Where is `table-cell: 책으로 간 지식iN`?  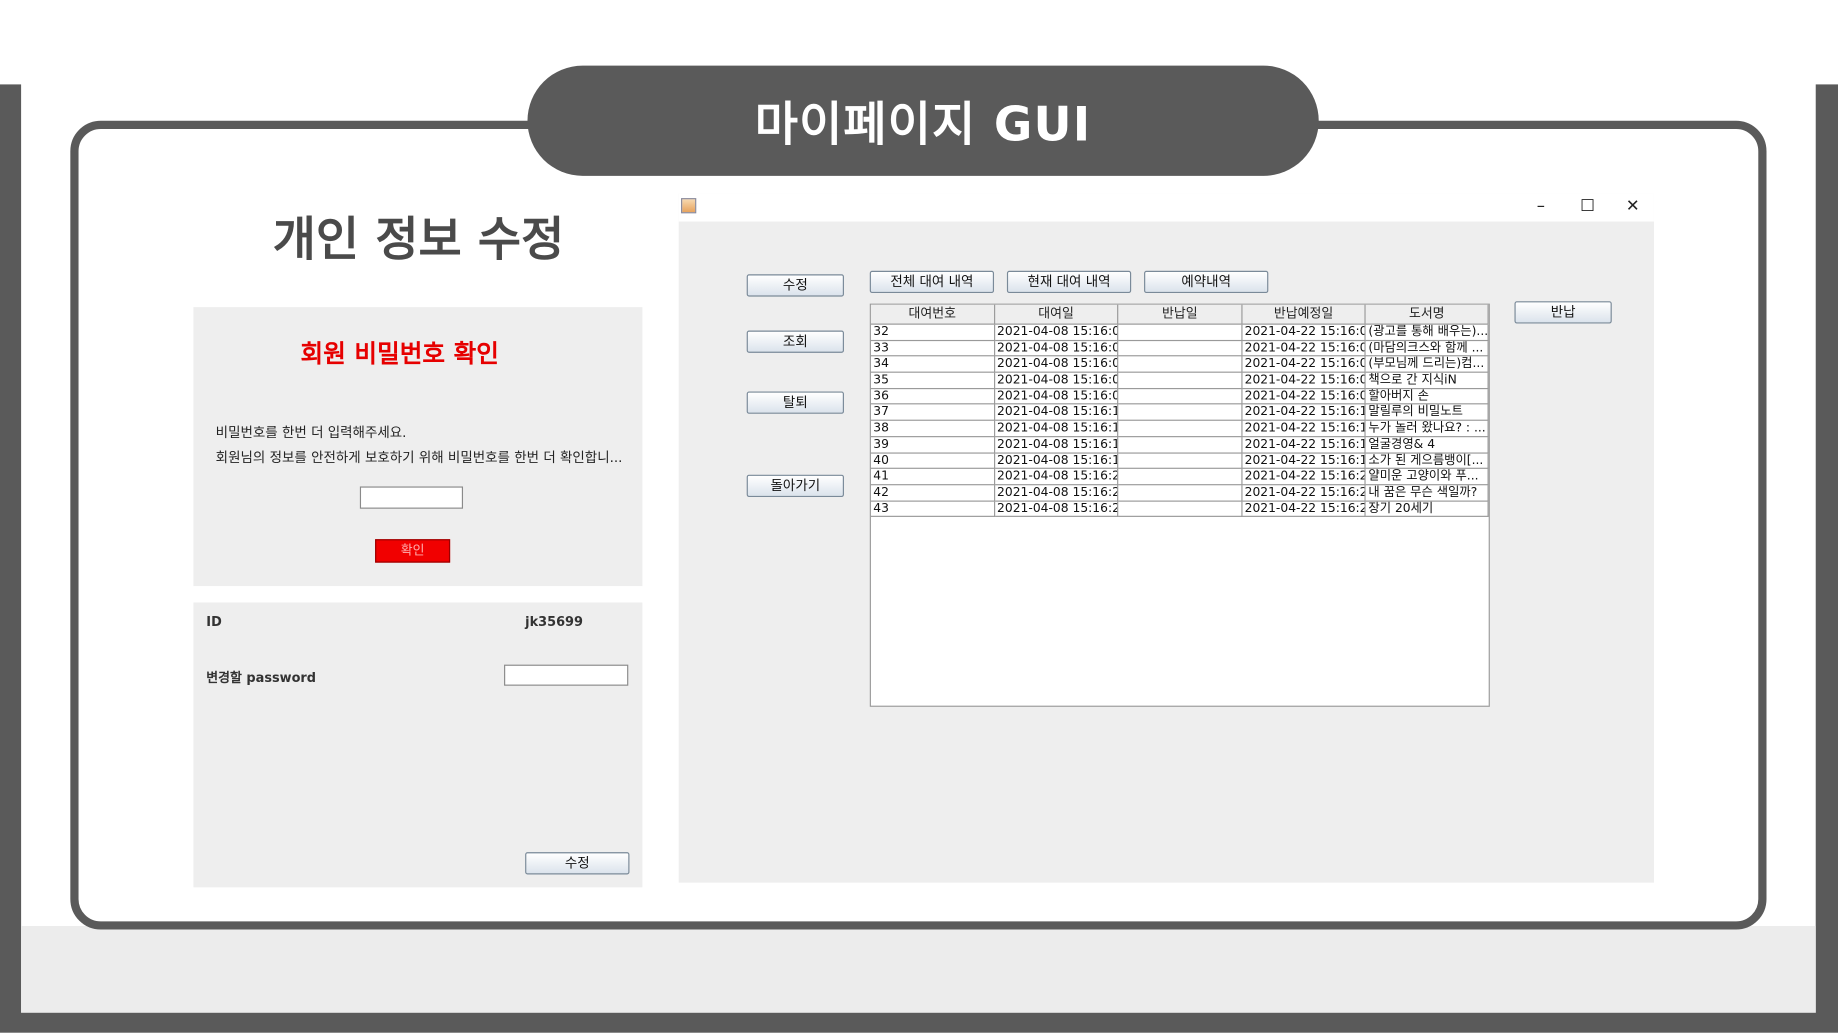 table-cell: 책으로 간 지식iN is located at coordinates (1427, 380).